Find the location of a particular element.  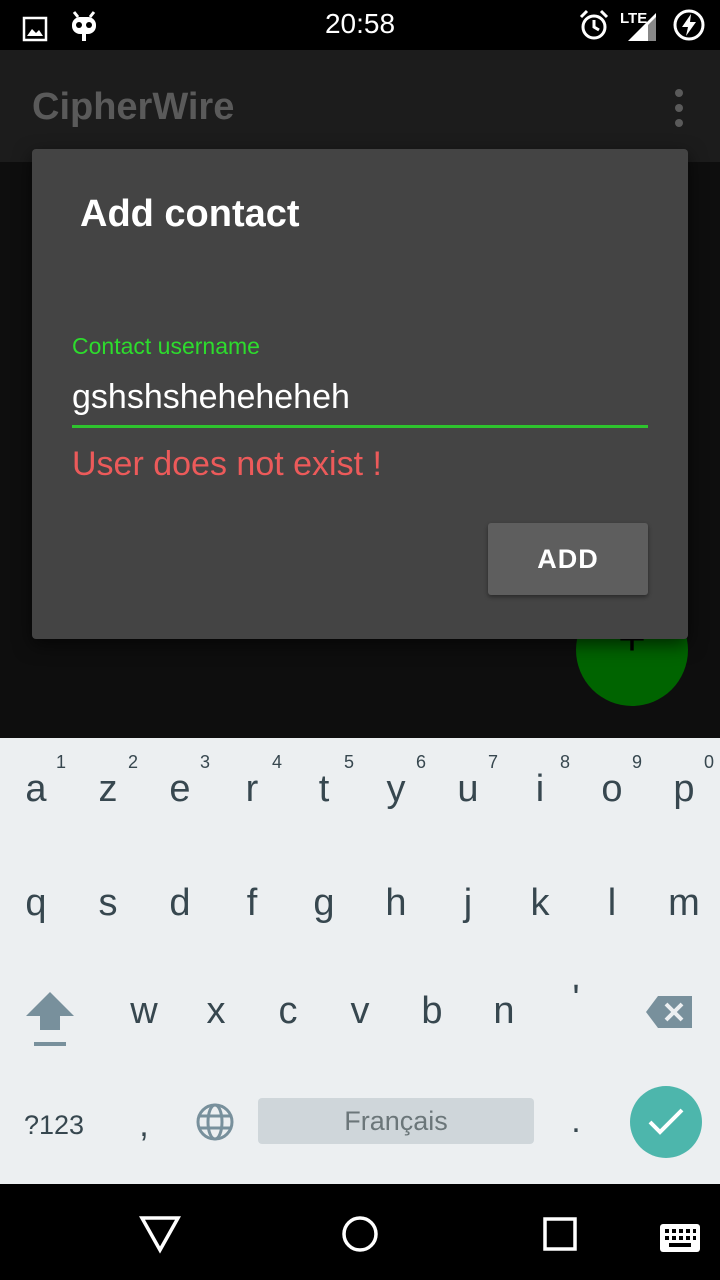

key-a: 1a is located at coordinates (36, 792).